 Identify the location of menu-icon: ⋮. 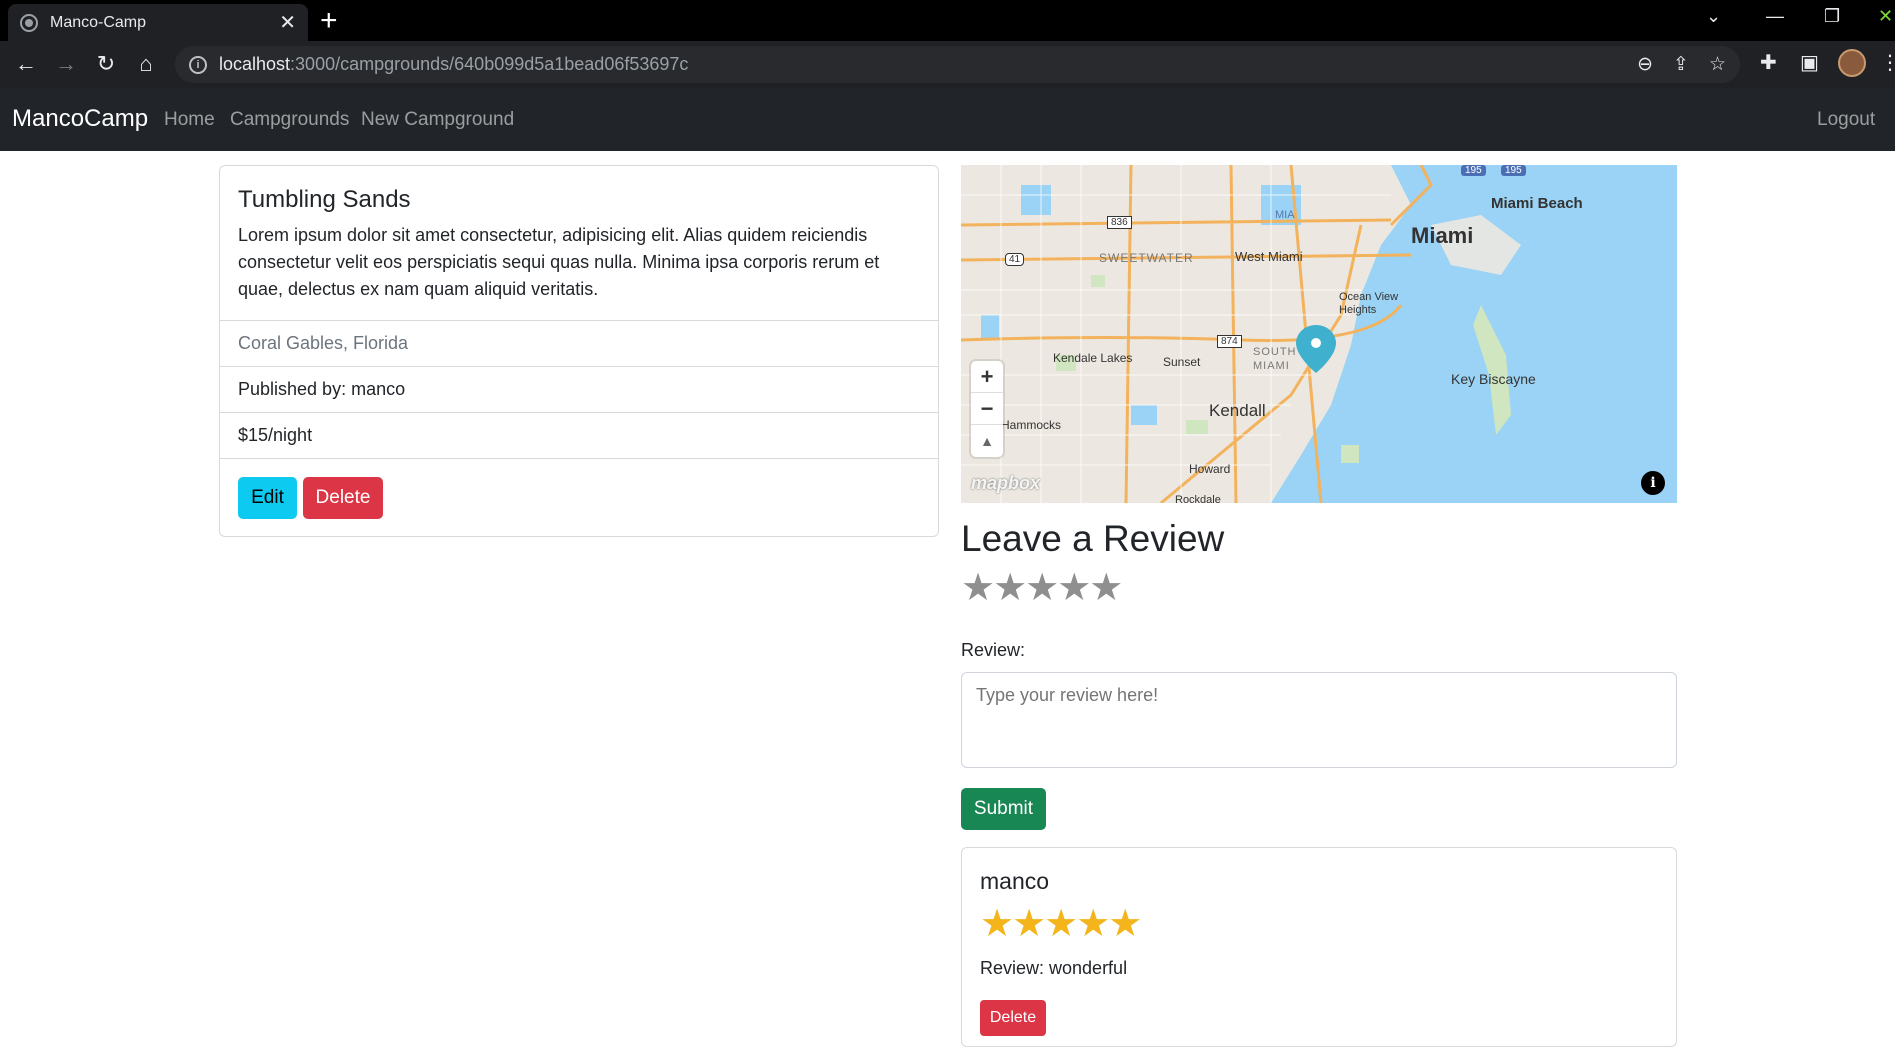
(1887, 62).